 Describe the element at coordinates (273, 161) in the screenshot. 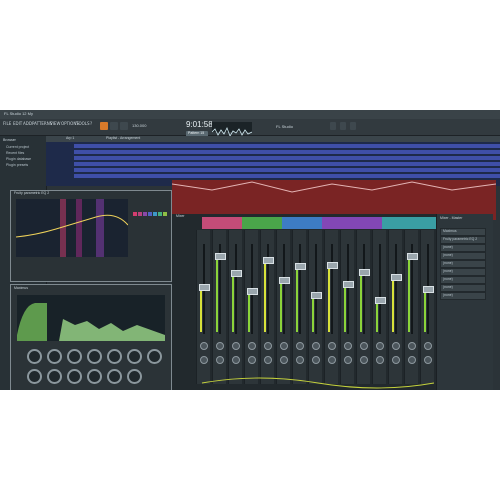

I see `playlist-panel: Arp 1 Playlist - Arrangement` at that location.